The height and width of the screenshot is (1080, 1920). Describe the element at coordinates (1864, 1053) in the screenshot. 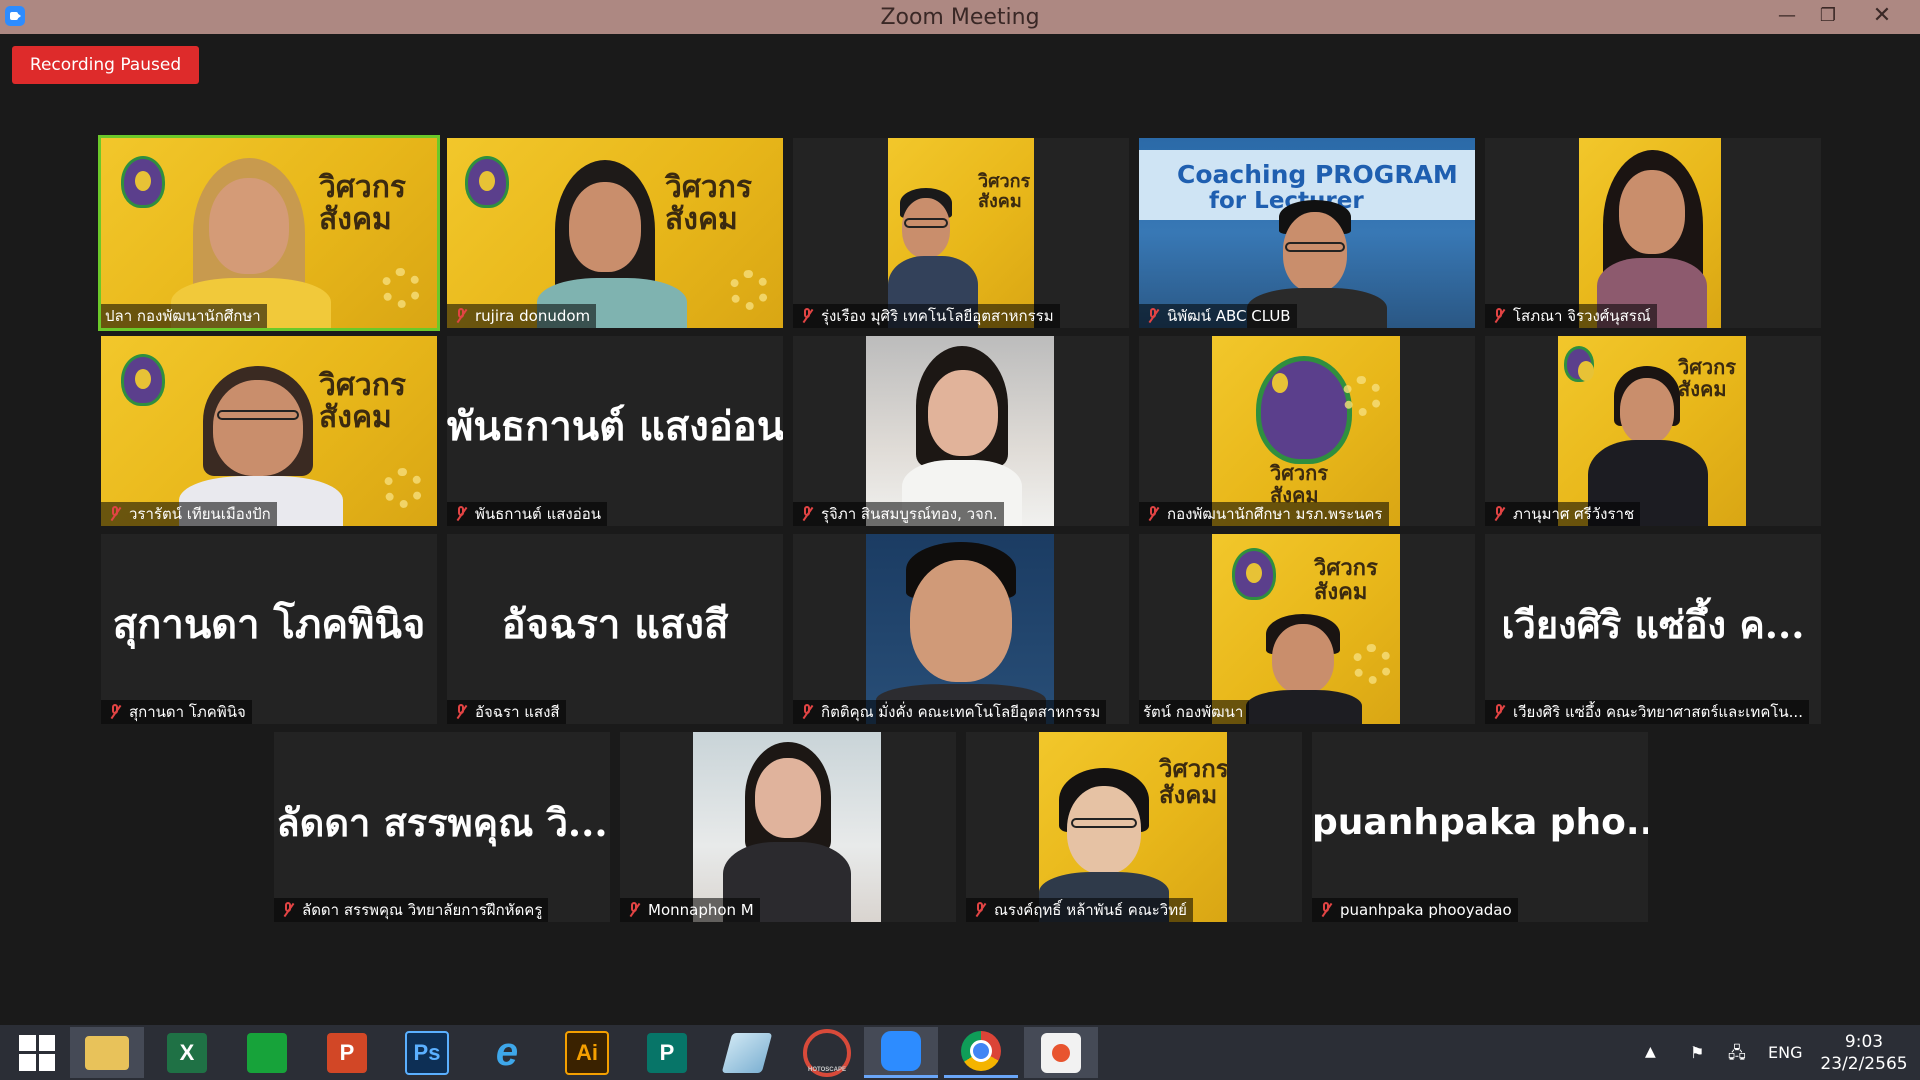

I see `taskbar-clock: 9:03 23/2/2565` at that location.